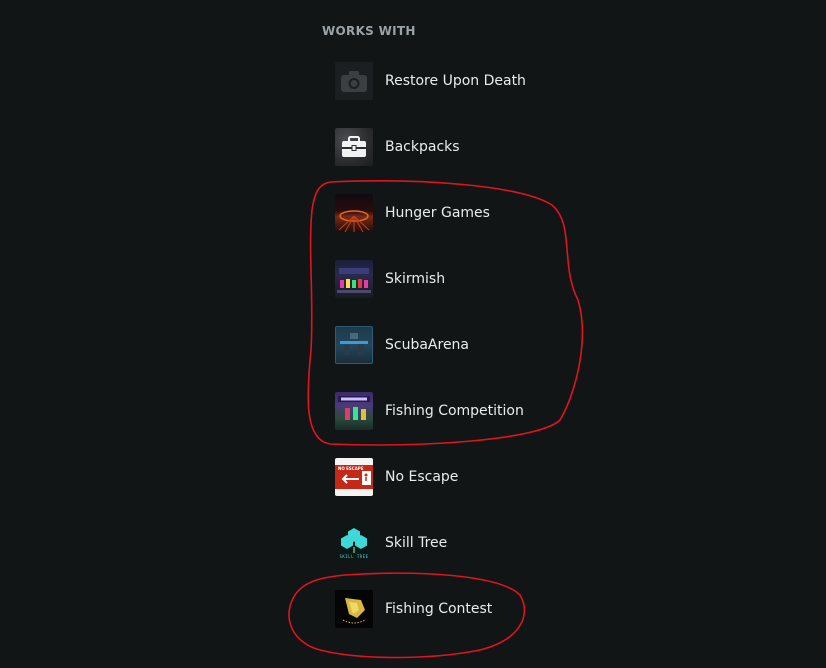 The width and height of the screenshot is (826, 668). Describe the element at coordinates (416, 543) in the screenshot. I see `item-label: Skill Tree` at that location.